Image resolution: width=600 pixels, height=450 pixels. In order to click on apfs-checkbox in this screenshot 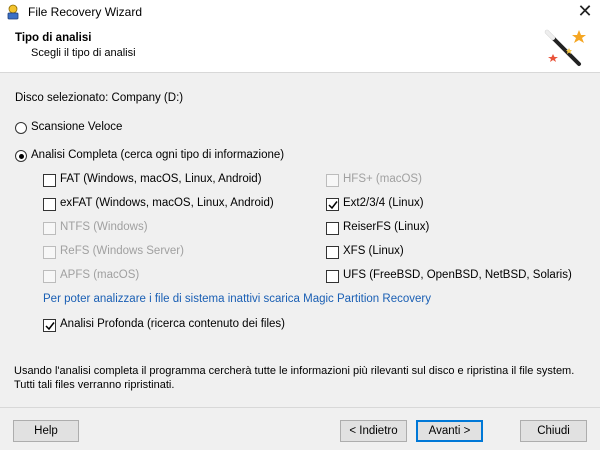, I will do `click(49, 276)`.